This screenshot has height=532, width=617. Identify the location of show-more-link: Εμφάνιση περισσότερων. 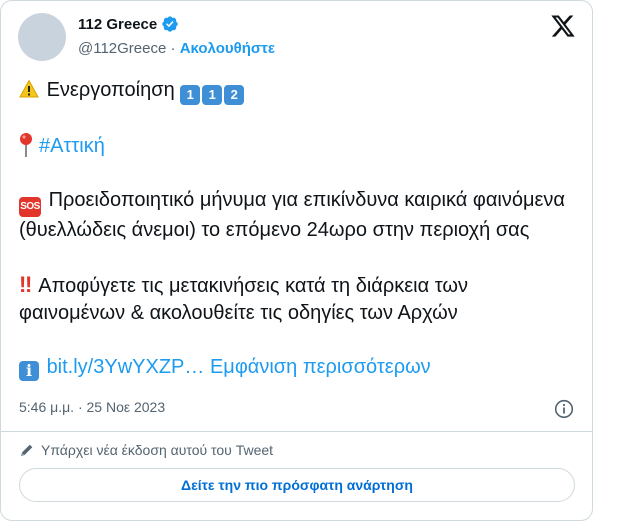
(320, 367).